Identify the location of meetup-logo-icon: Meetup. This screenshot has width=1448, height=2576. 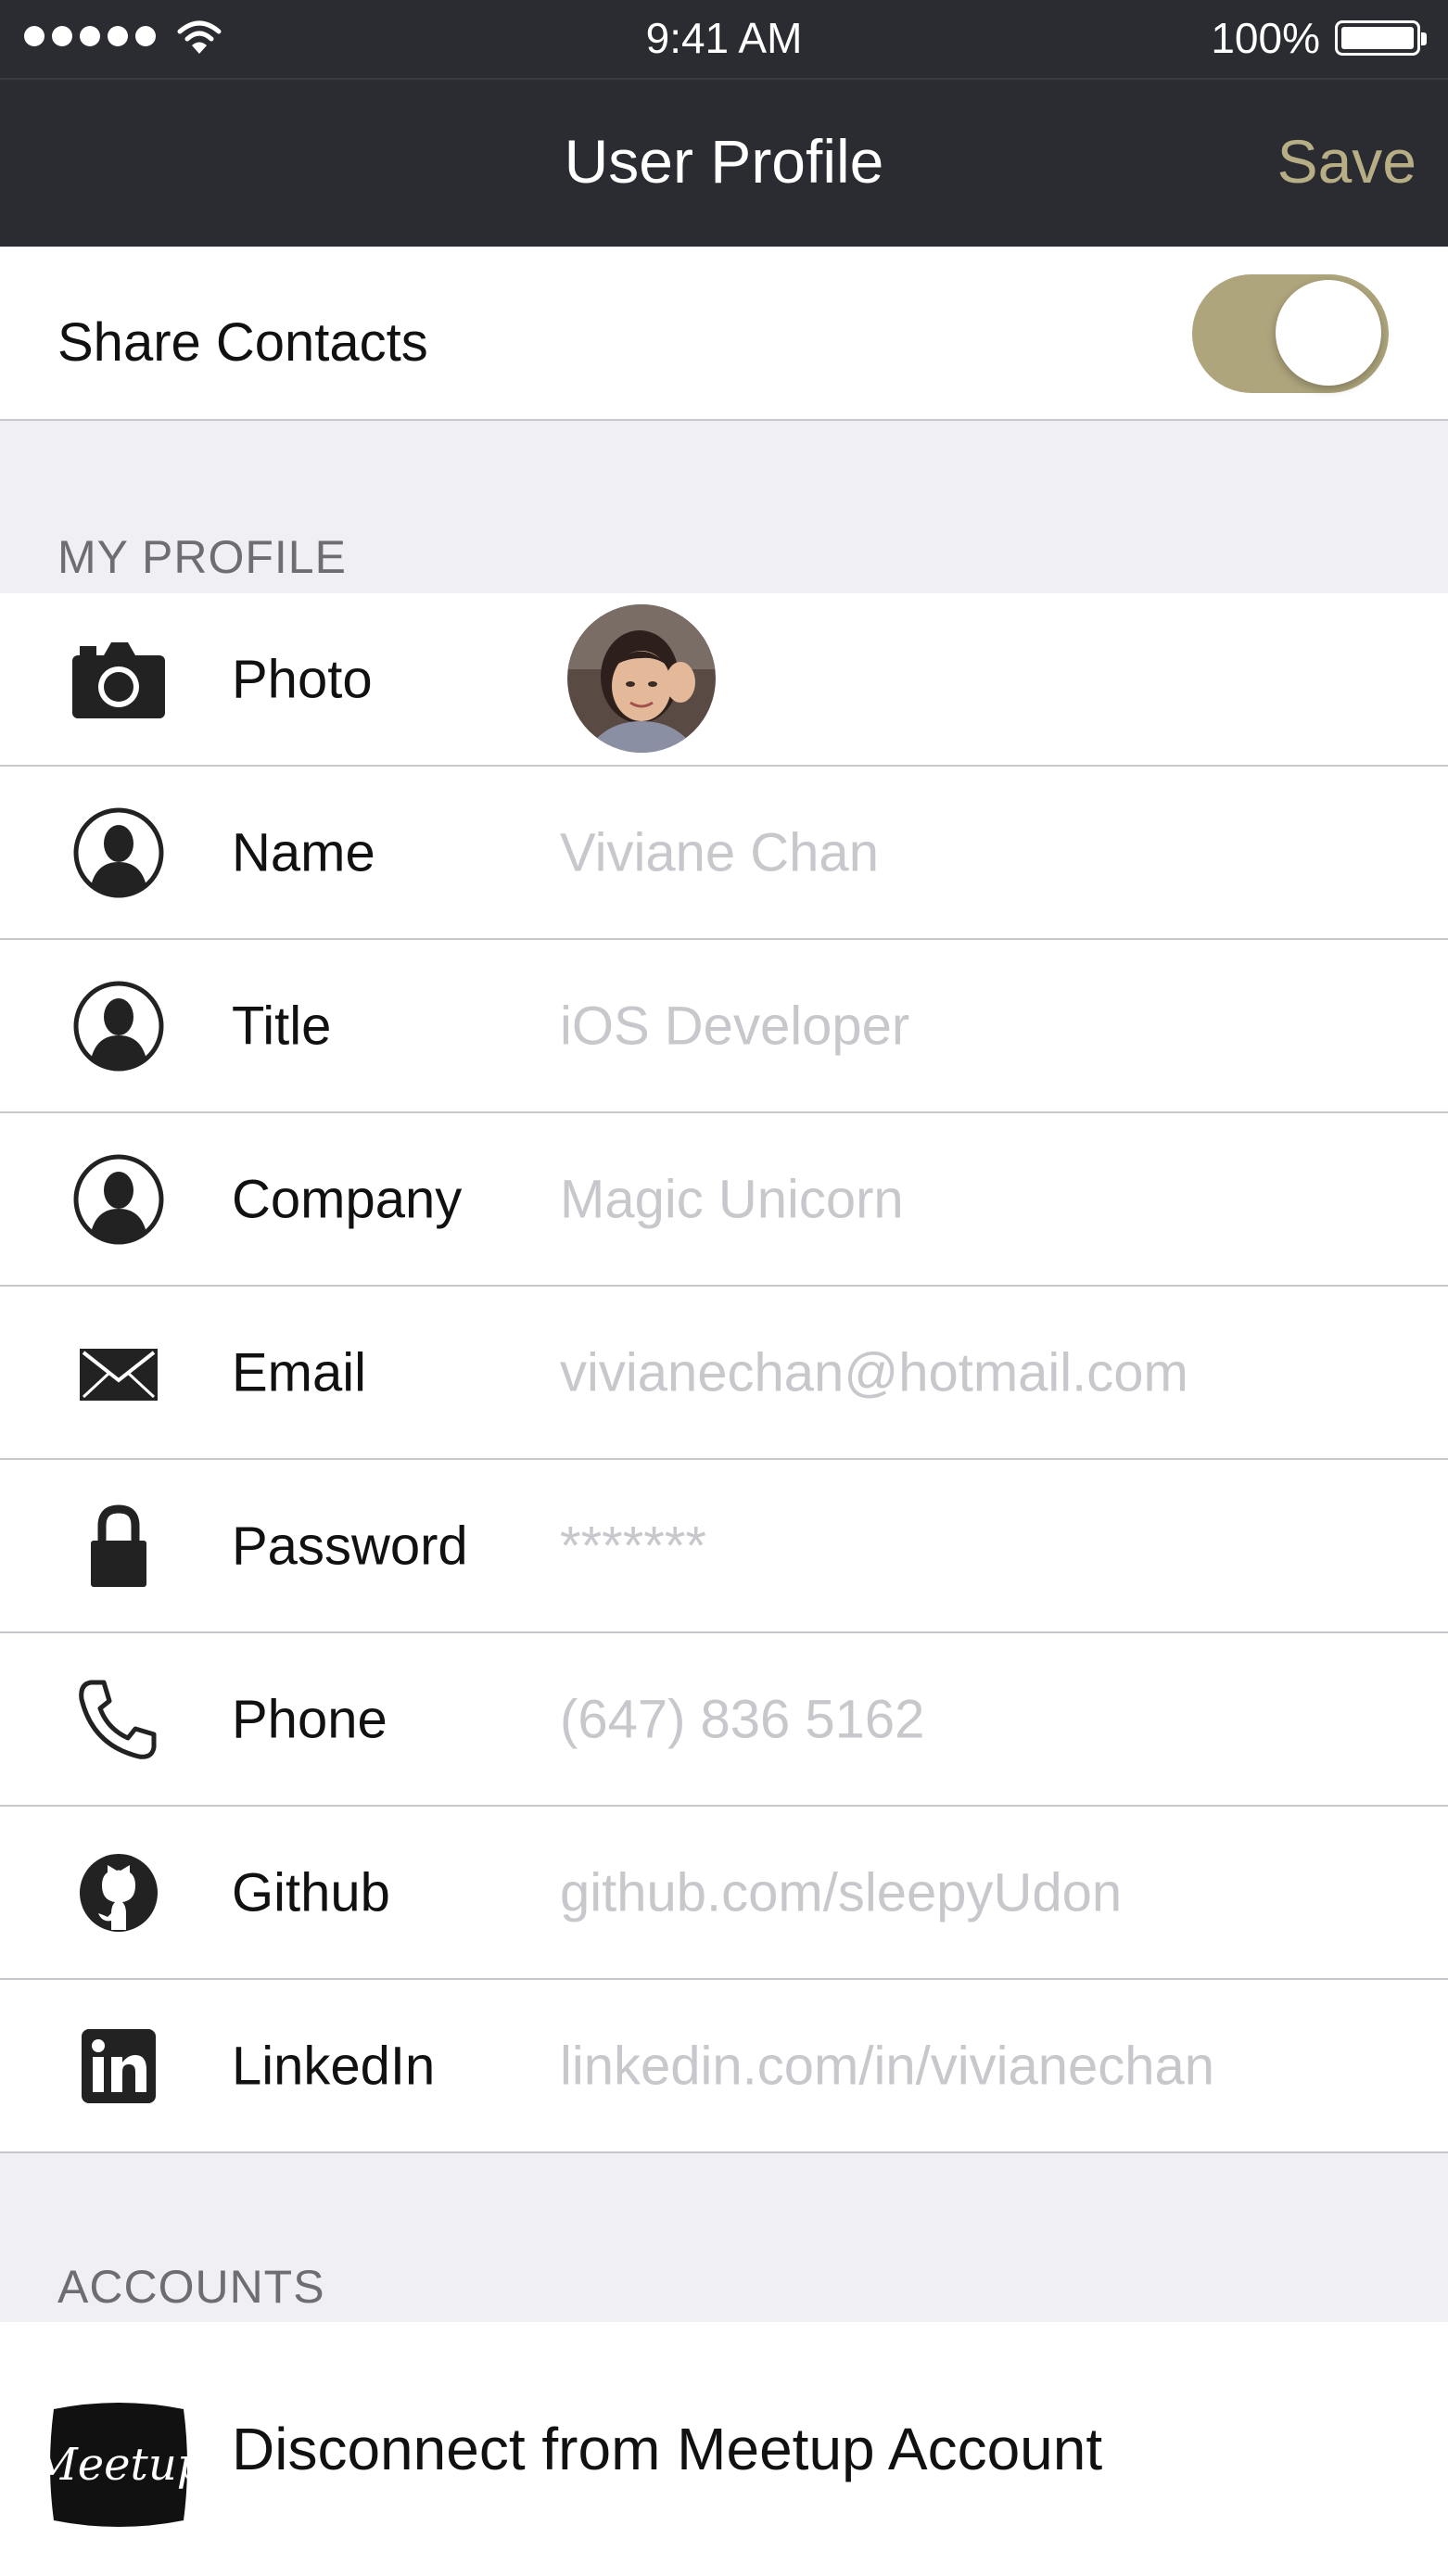
(119, 2465).